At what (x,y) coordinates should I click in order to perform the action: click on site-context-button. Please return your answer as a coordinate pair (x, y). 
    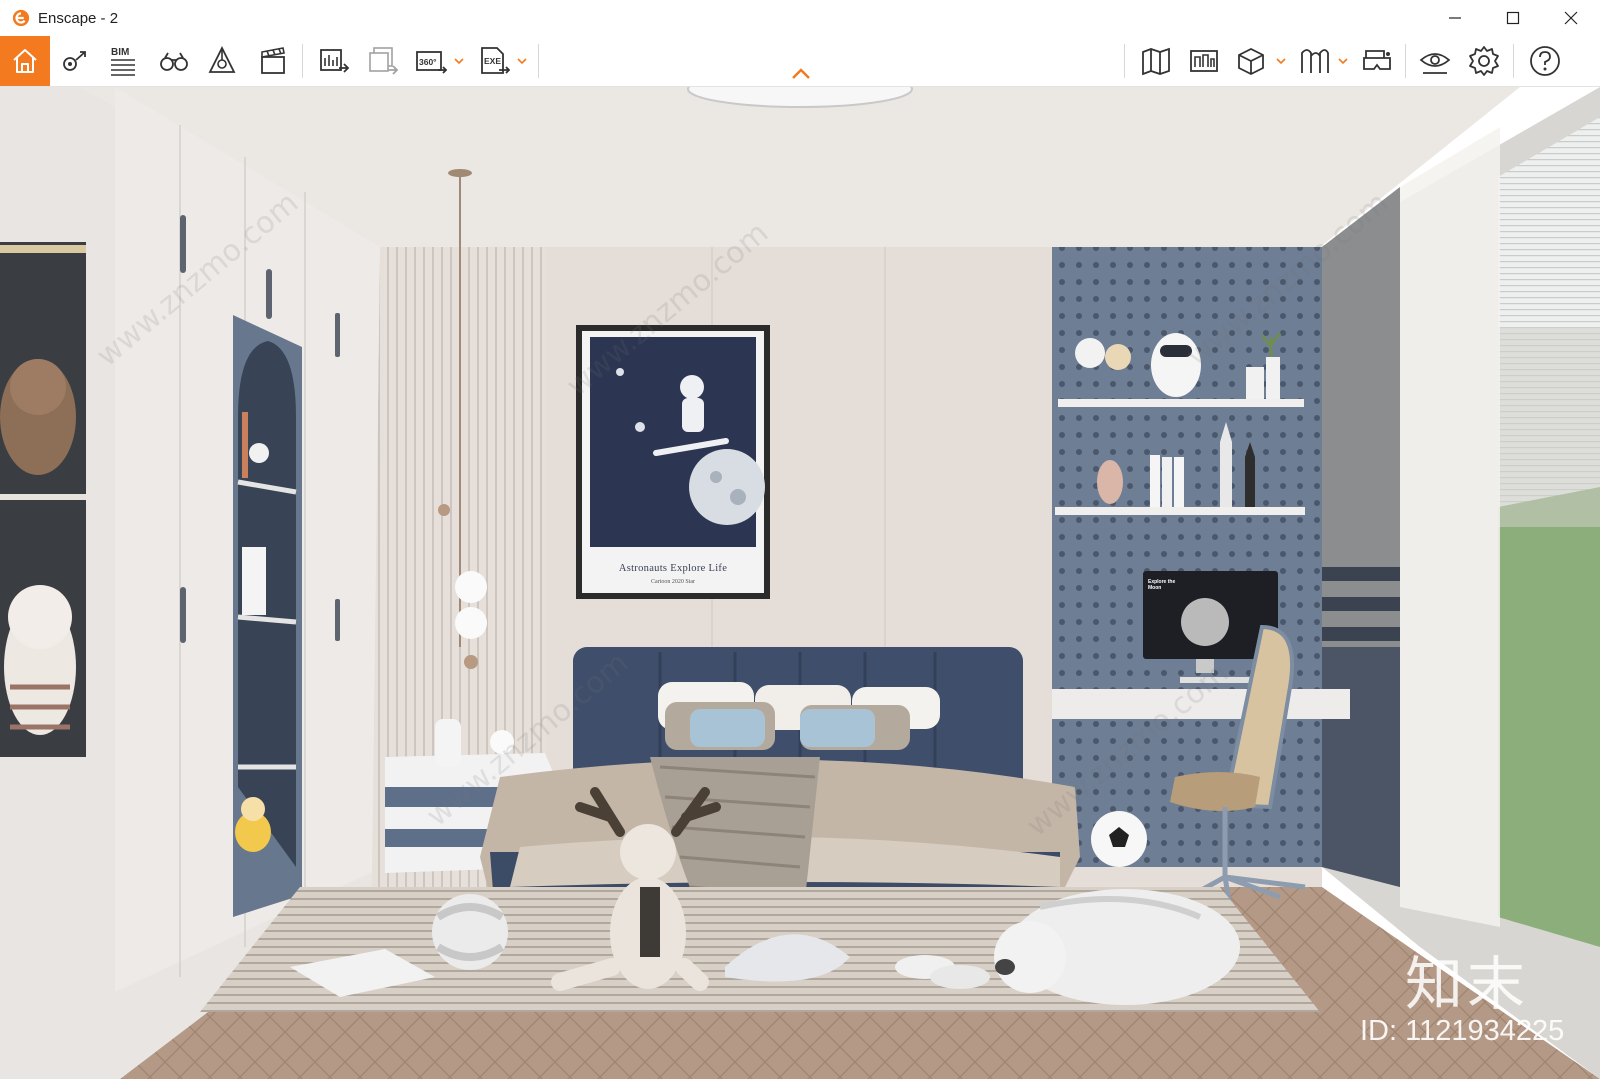
    Looking at the image, I should click on (1204, 61).